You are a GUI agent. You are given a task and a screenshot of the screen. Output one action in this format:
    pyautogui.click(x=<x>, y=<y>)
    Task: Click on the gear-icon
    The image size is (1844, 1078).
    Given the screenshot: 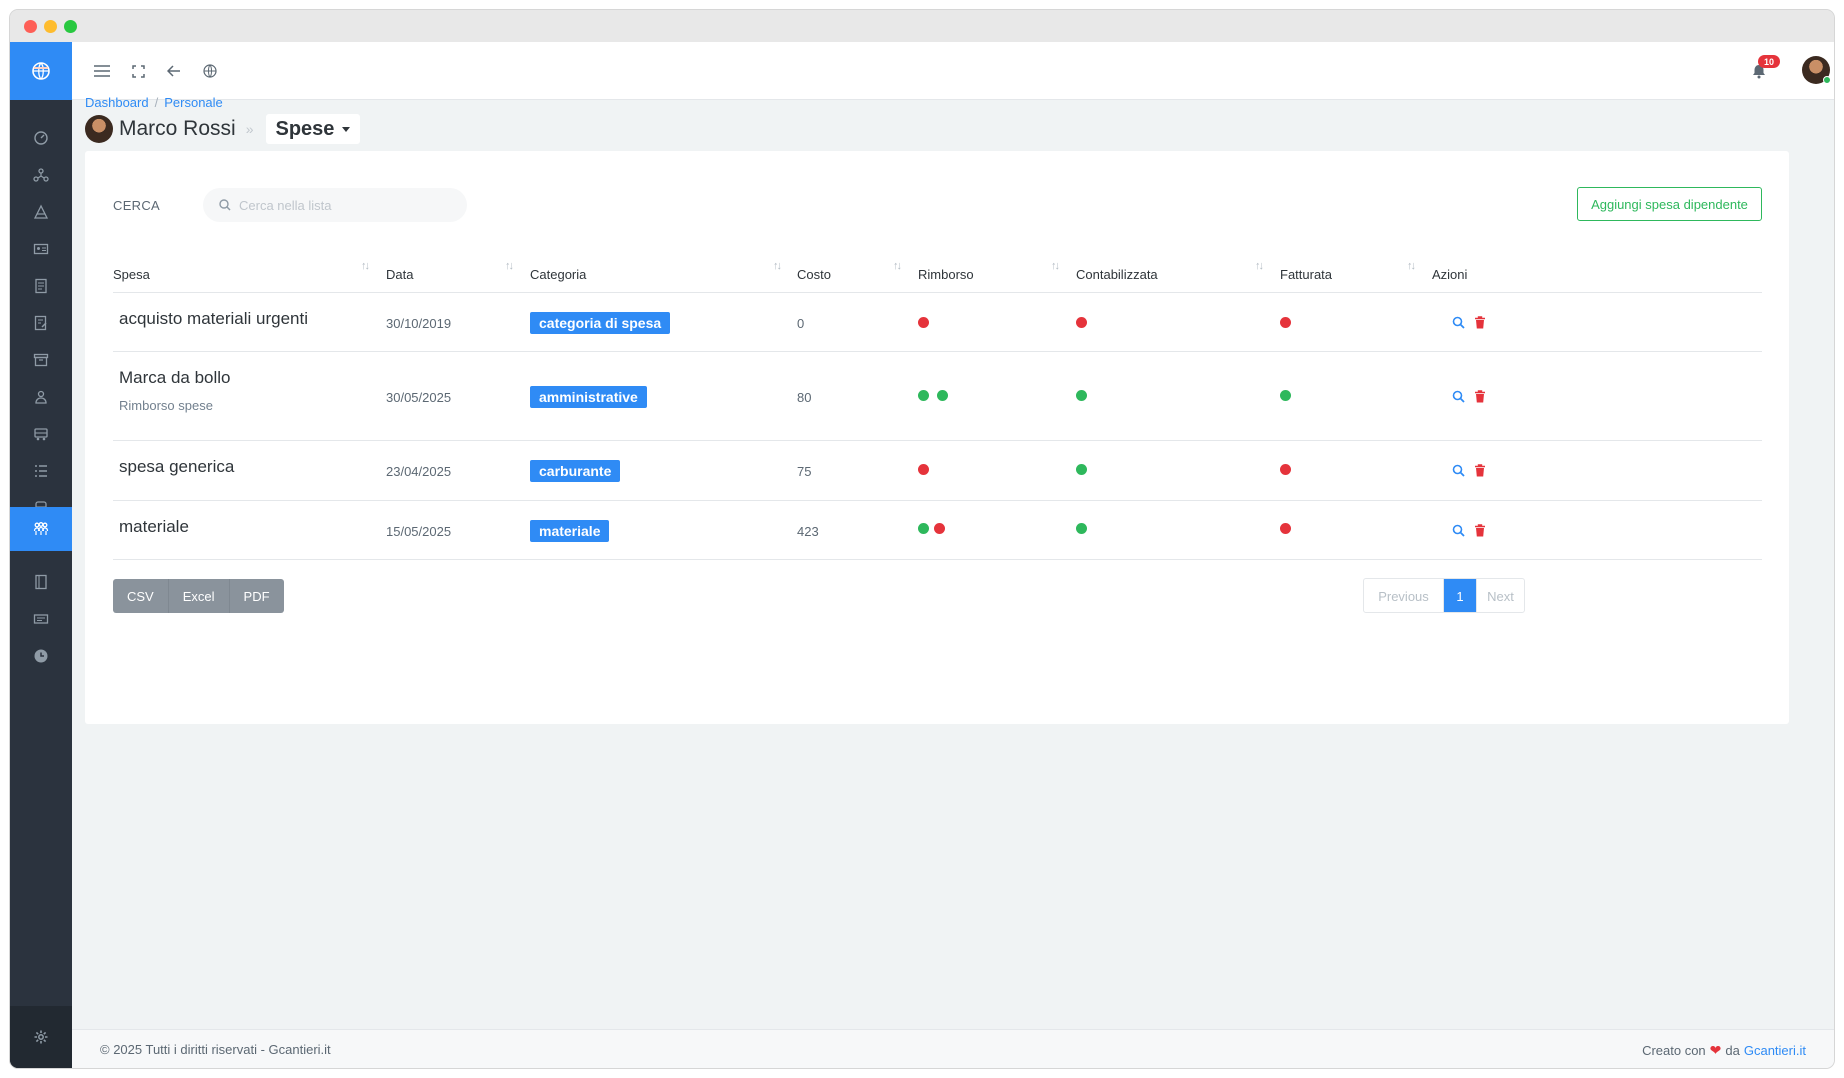 What is the action you would take?
    pyautogui.click(x=41, y=1037)
    